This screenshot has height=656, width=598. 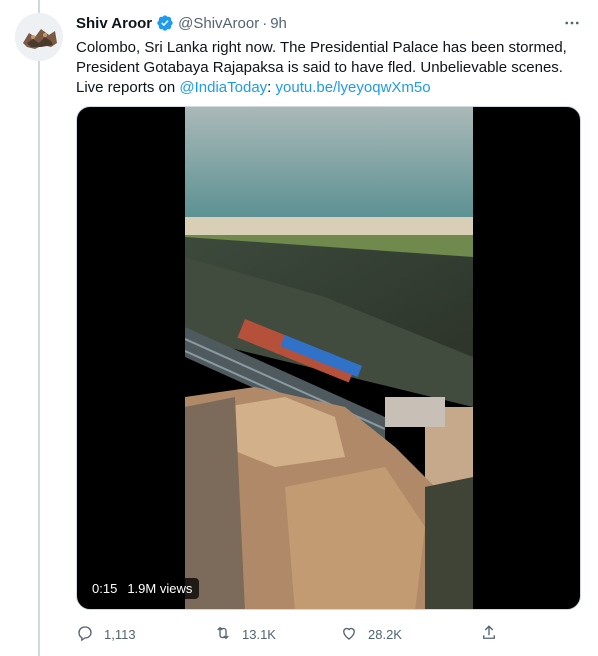 I want to click on share-icon, so click(x=489, y=634).